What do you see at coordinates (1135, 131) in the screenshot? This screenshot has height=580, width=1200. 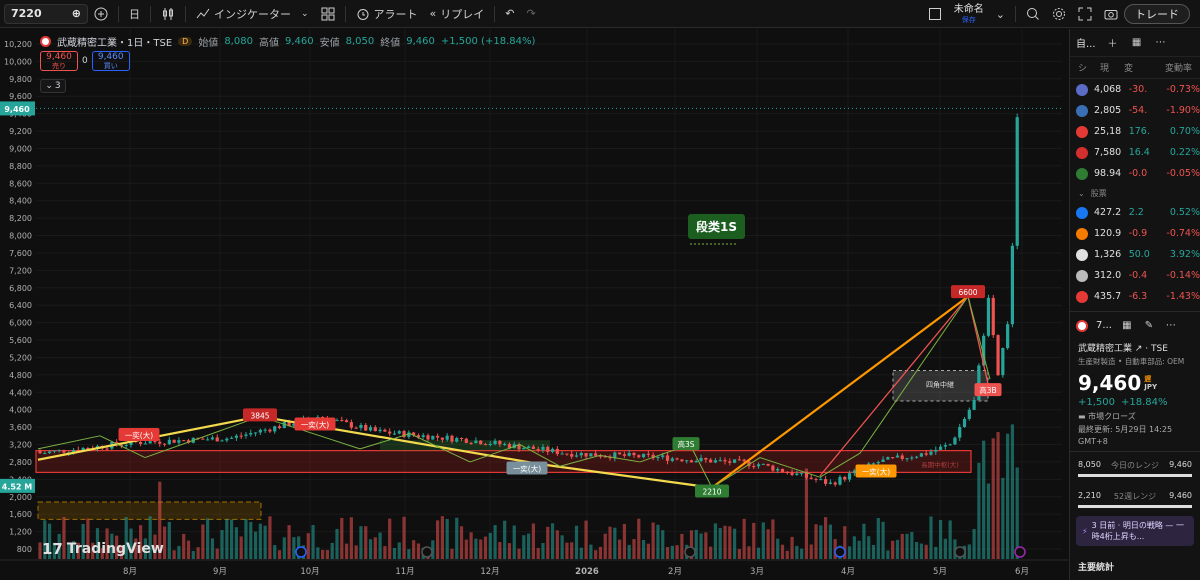 I see `watchlist-row: 25,18 176. 0.70%` at bounding box center [1135, 131].